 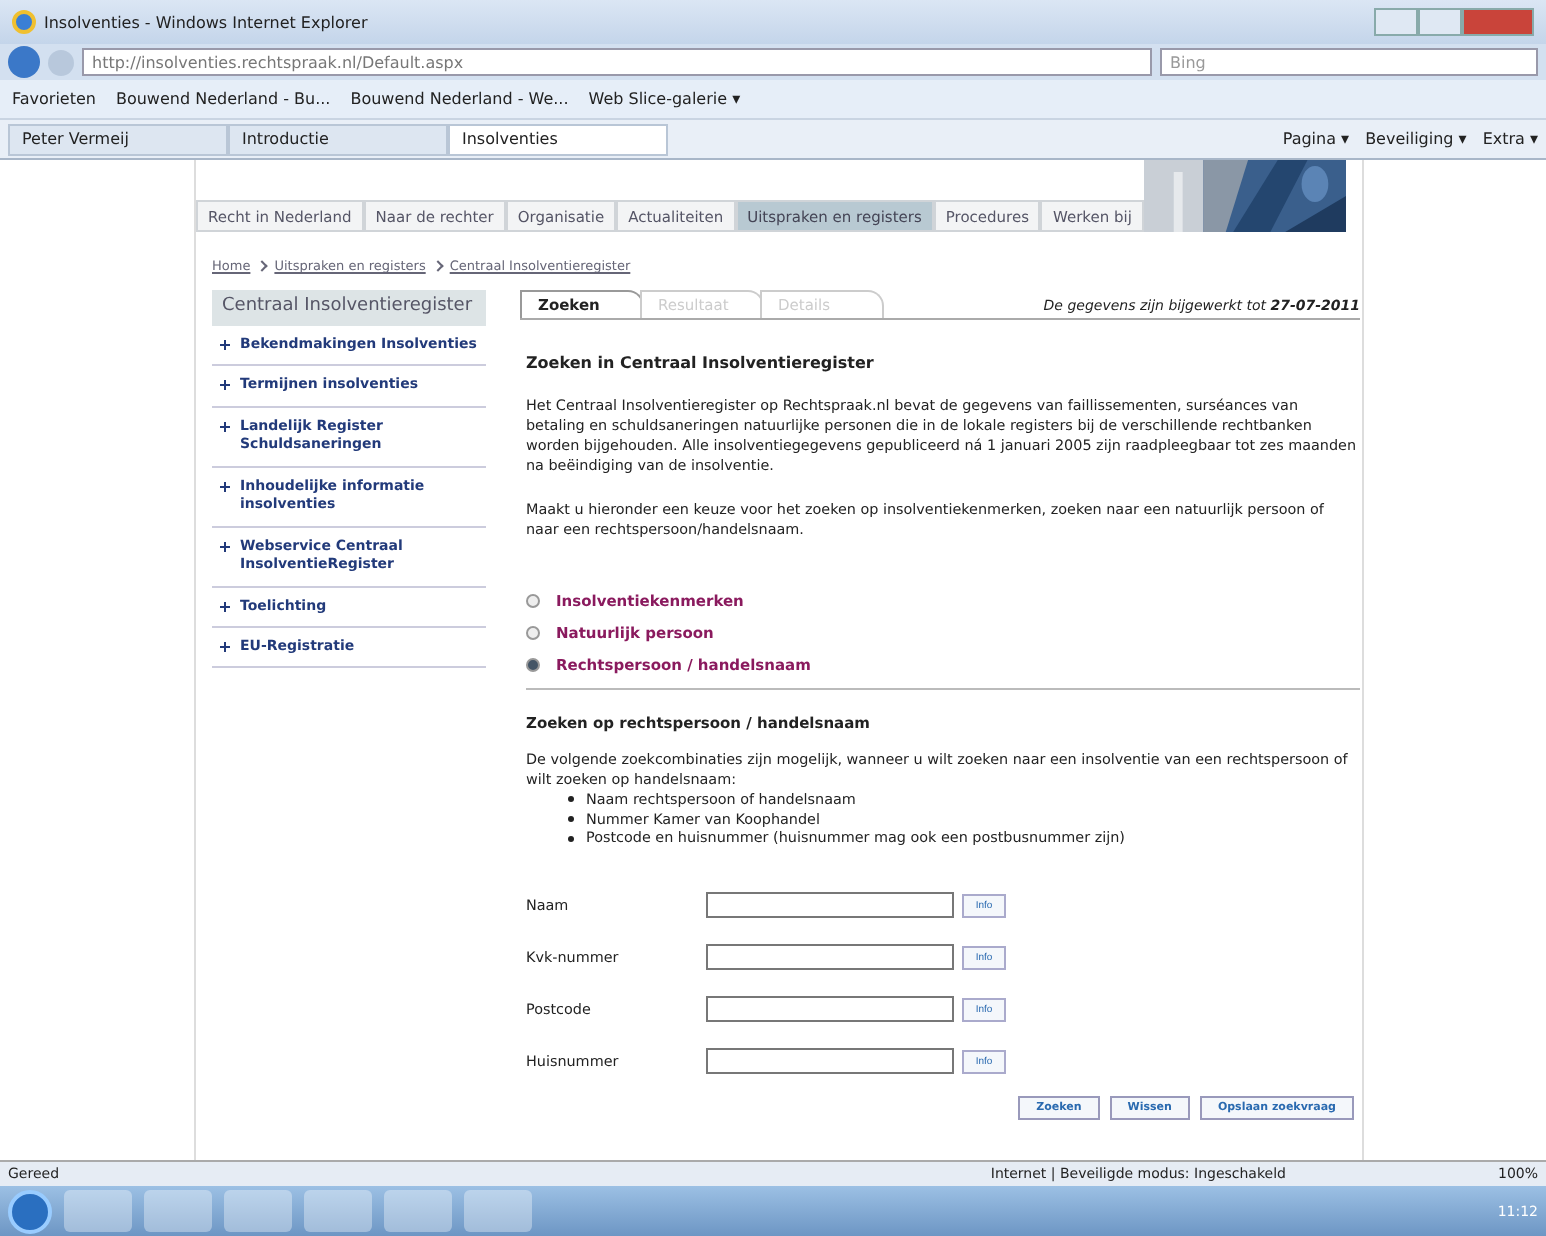 What do you see at coordinates (338, 139) in the screenshot?
I see `browser-tab: Introductie` at bounding box center [338, 139].